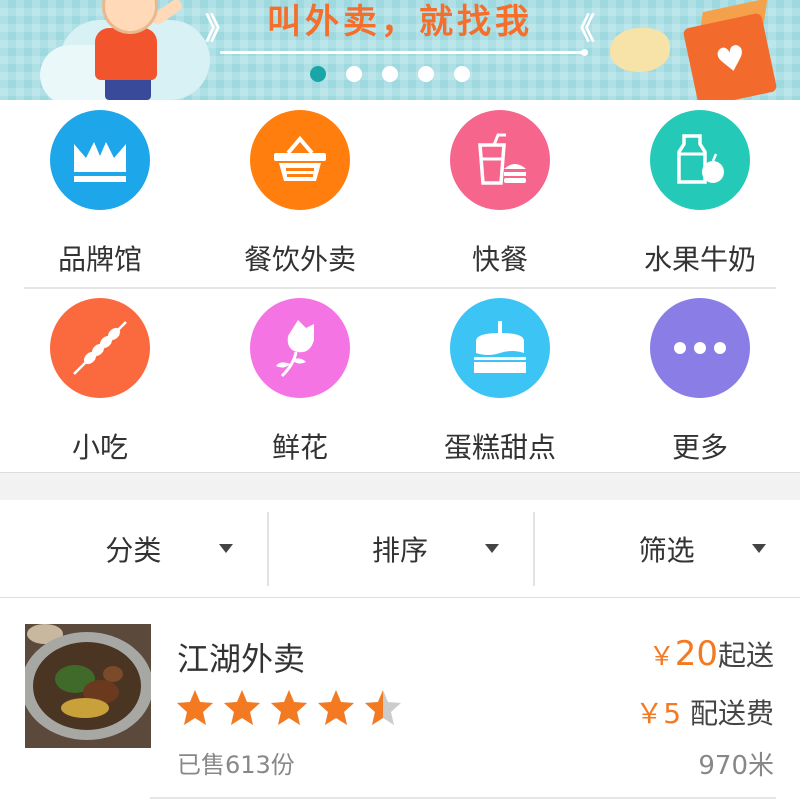  I want to click on category-label: 更多, so click(699, 447).